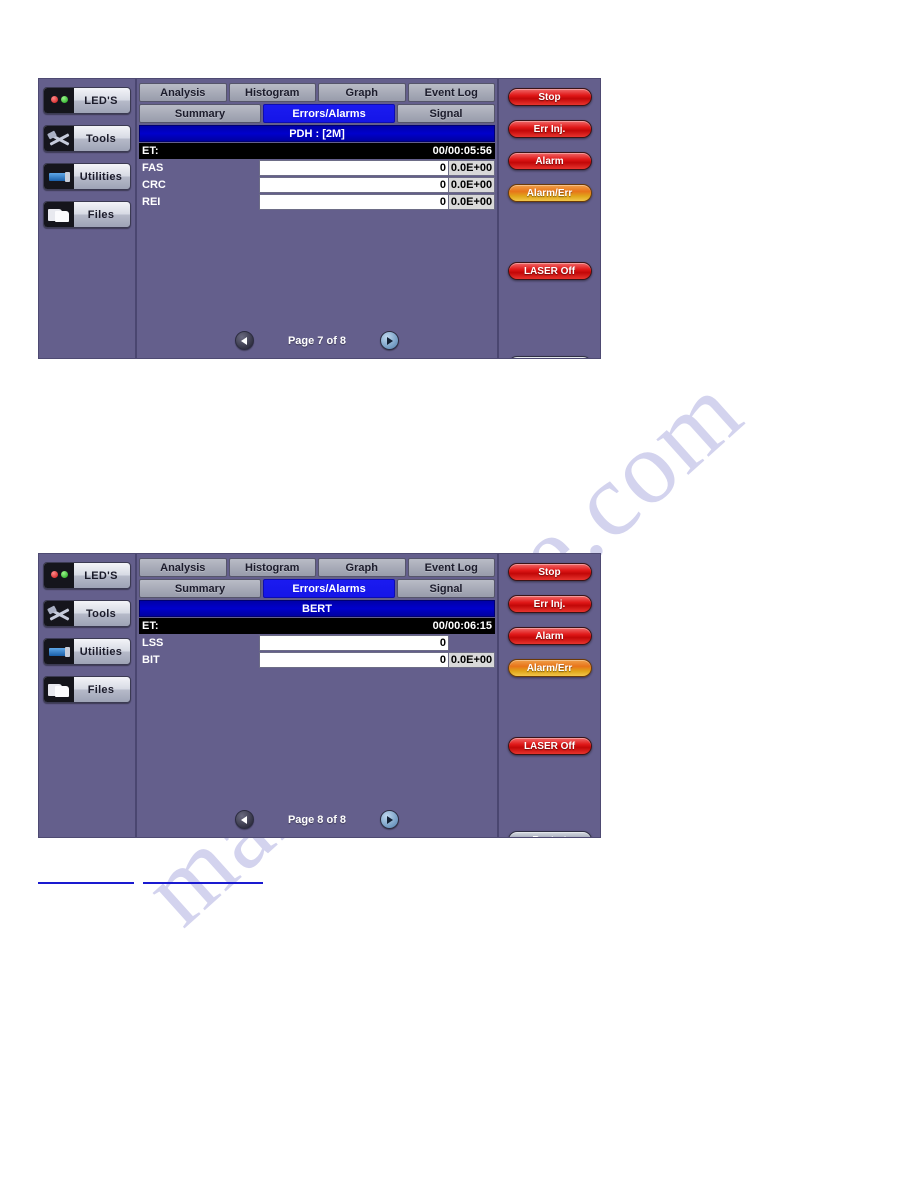  I want to click on footer-links, so click(150, 876).